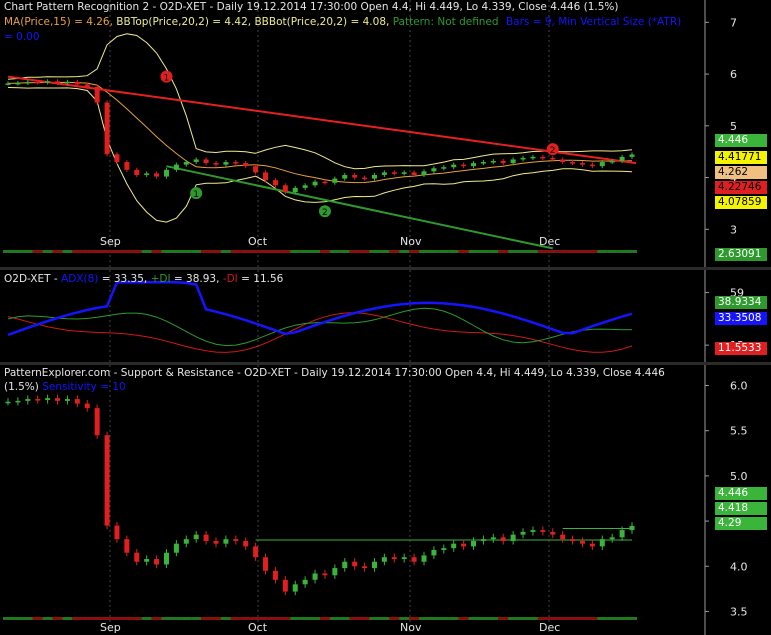 This screenshot has height=635, width=771. What do you see at coordinates (84, 387) in the screenshot?
I see `sensitivity-label: Sensitivity = 10` at bounding box center [84, 387].